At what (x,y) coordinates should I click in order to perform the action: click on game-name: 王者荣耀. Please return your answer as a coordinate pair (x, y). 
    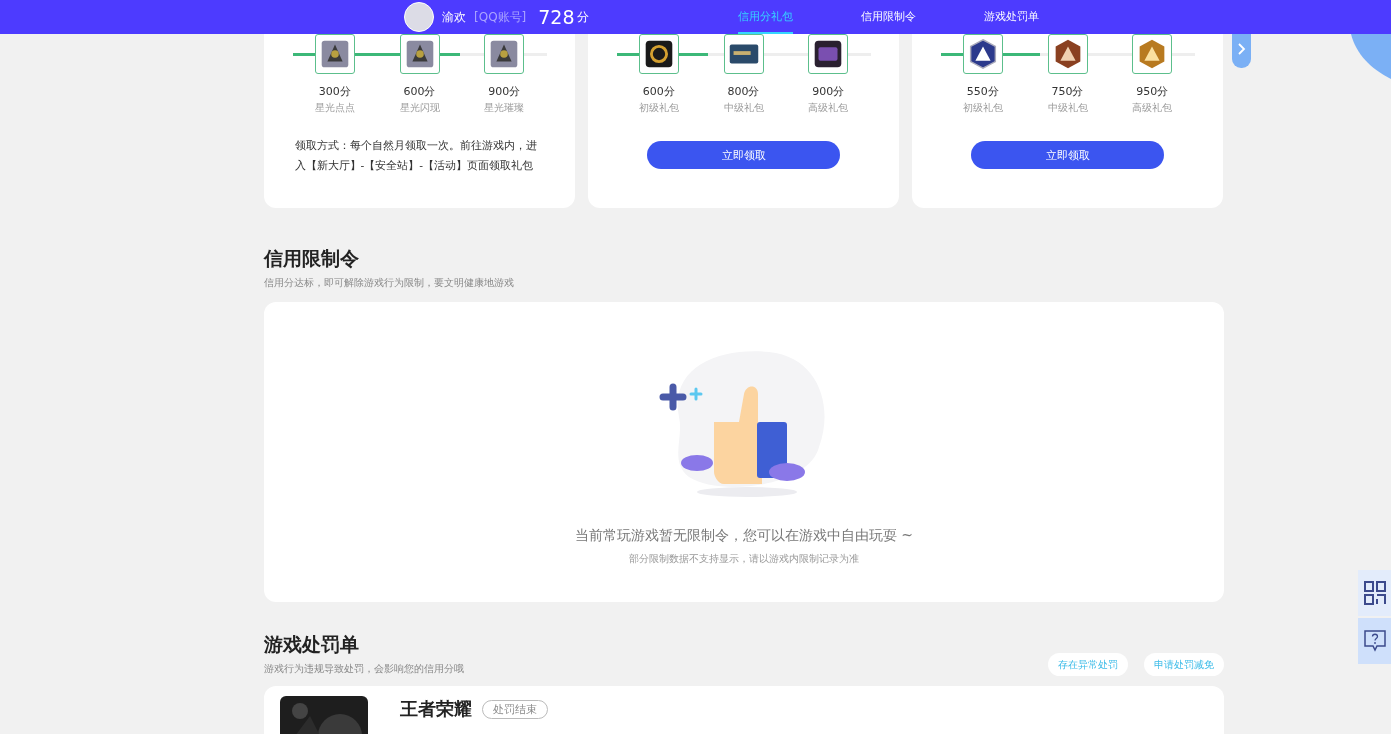
    Looking at the image, I should click on (436, 709).